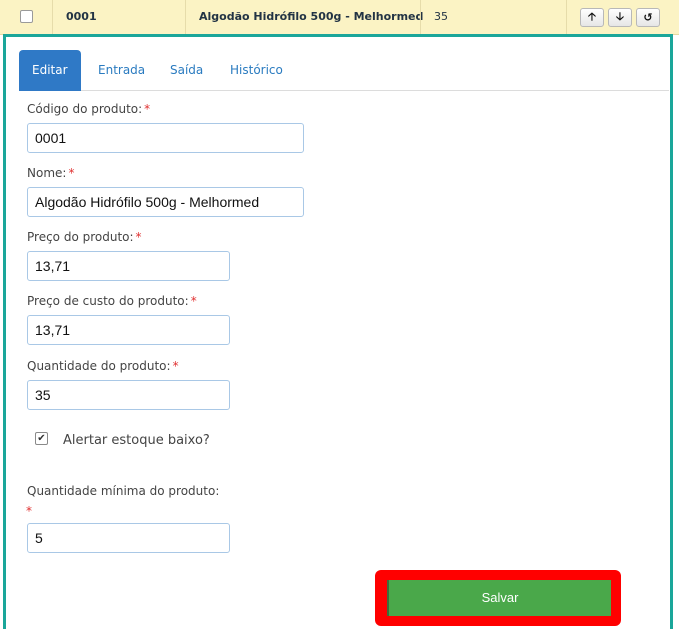 This screenshot has height=629, width=679. I want to click on alerta-checkbox: ✔, so click(41, 438).